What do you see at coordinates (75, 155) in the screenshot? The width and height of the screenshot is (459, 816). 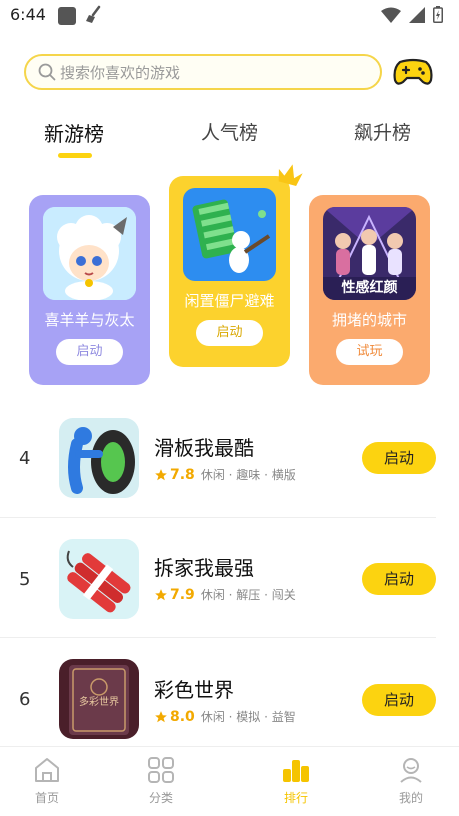 I see `tab-active-indicator` at bounding box center [75, 155].